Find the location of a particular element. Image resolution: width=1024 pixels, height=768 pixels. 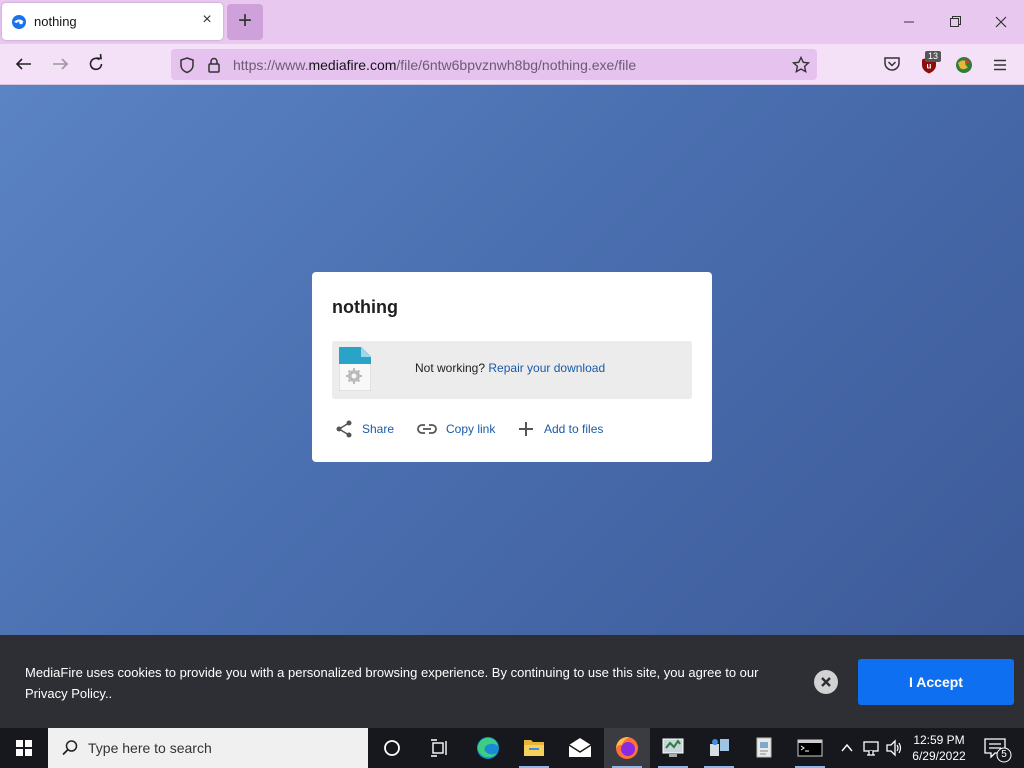

system-clock: 12:59 PM 6/29/2022 is located at coordinates (939, 748).